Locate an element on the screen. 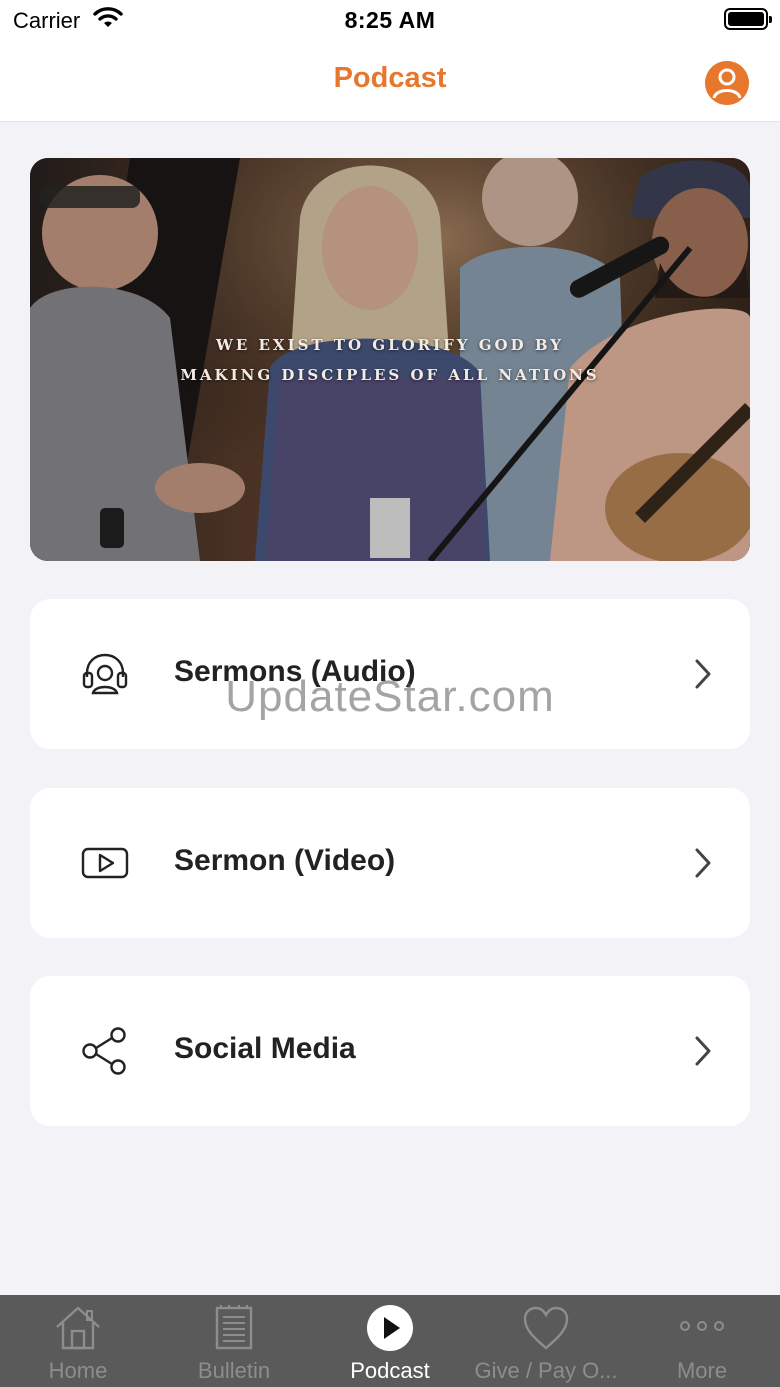  tab-podcast: Podcast is located at coordinates (390, 1341).